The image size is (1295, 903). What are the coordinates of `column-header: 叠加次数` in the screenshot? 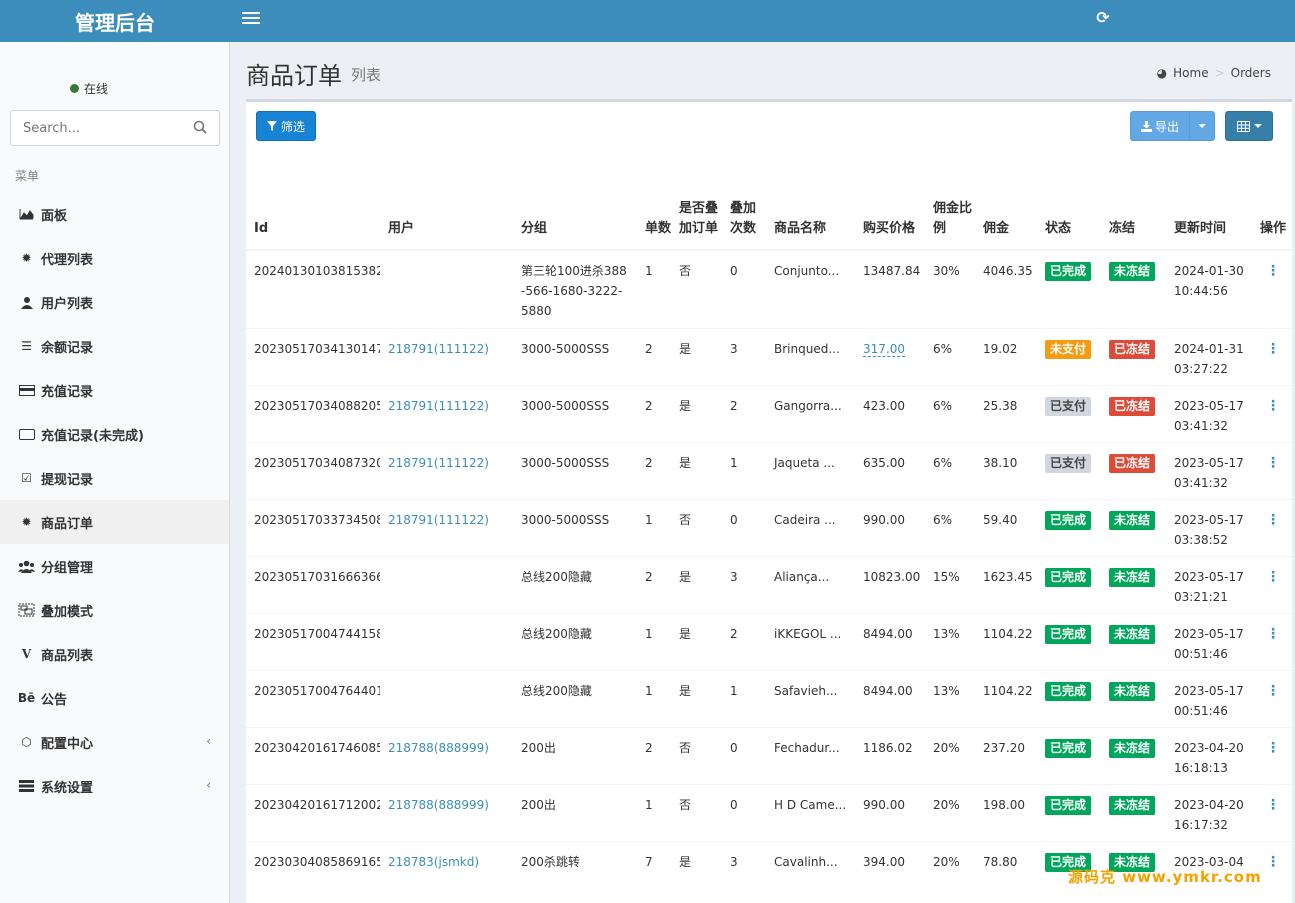 It's located at (744, 201).